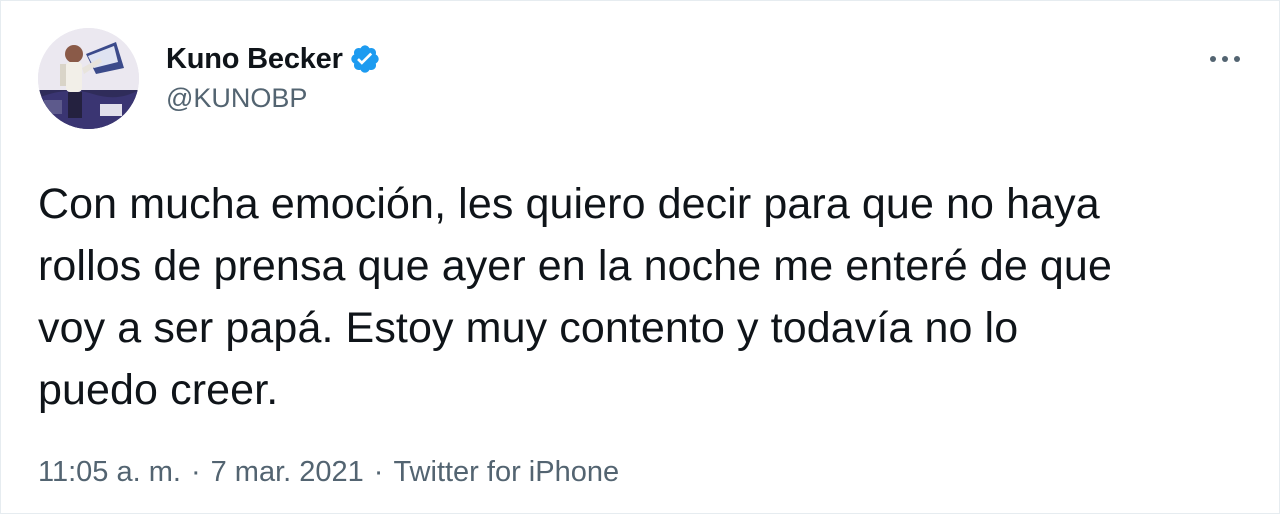 The image size is (1280, 514). I want to click on author-info: Kuno Becker @KUNOBP, so click(273, 76).